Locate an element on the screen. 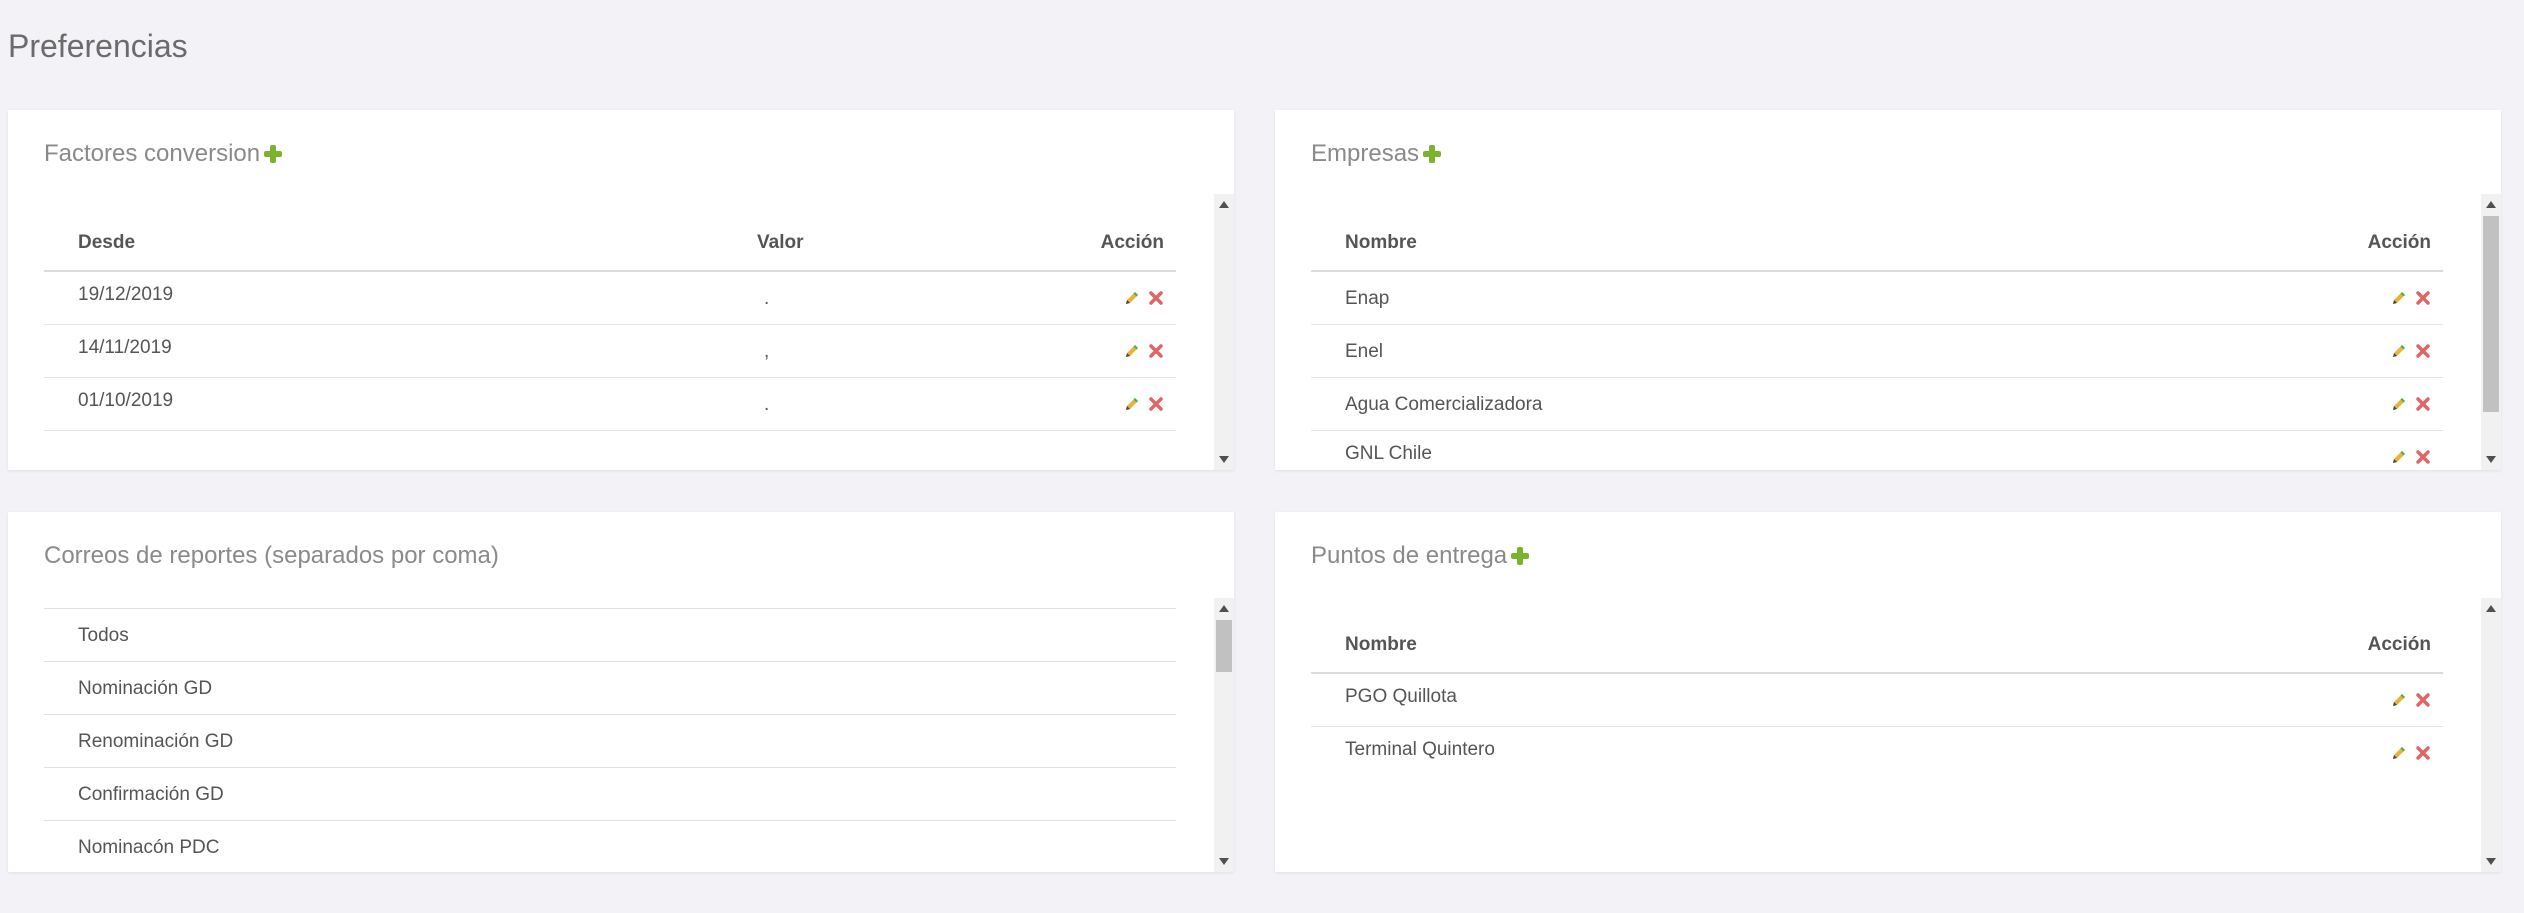 The width and height of the screenshot is (2524, 913). nombre-cell: Agua Comercializadora is located at coordinates (1444, 404).